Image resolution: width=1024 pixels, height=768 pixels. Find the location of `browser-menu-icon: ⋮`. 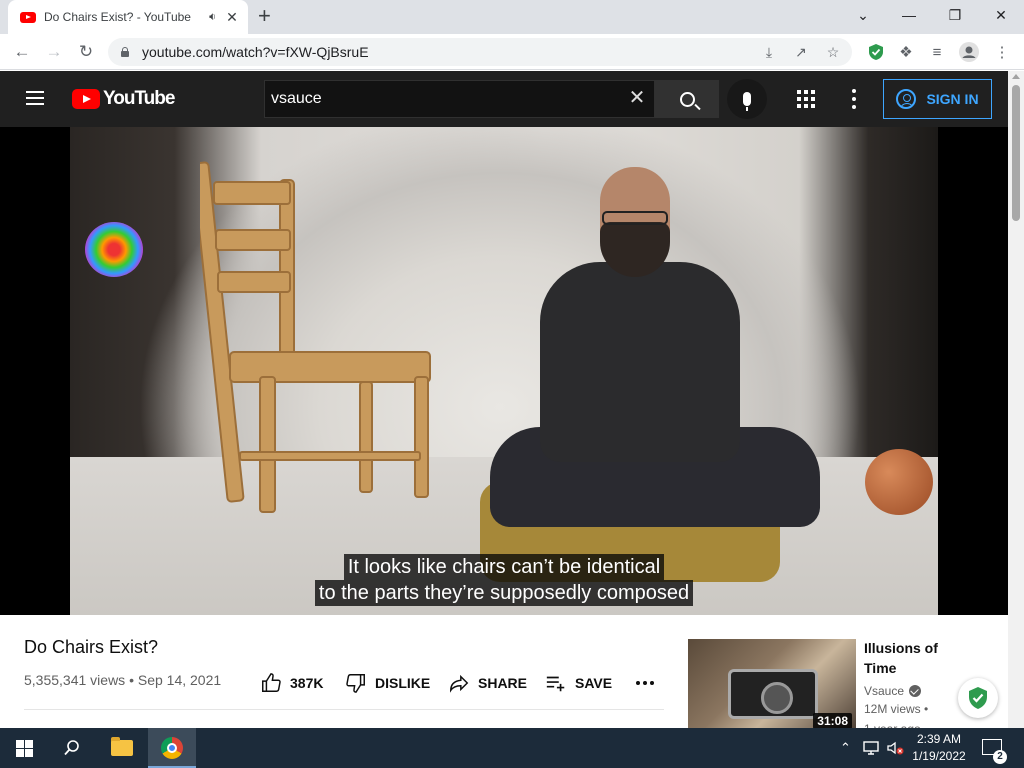

browser-menu-icon: ⋮ is located at coordinates (1002, 52).